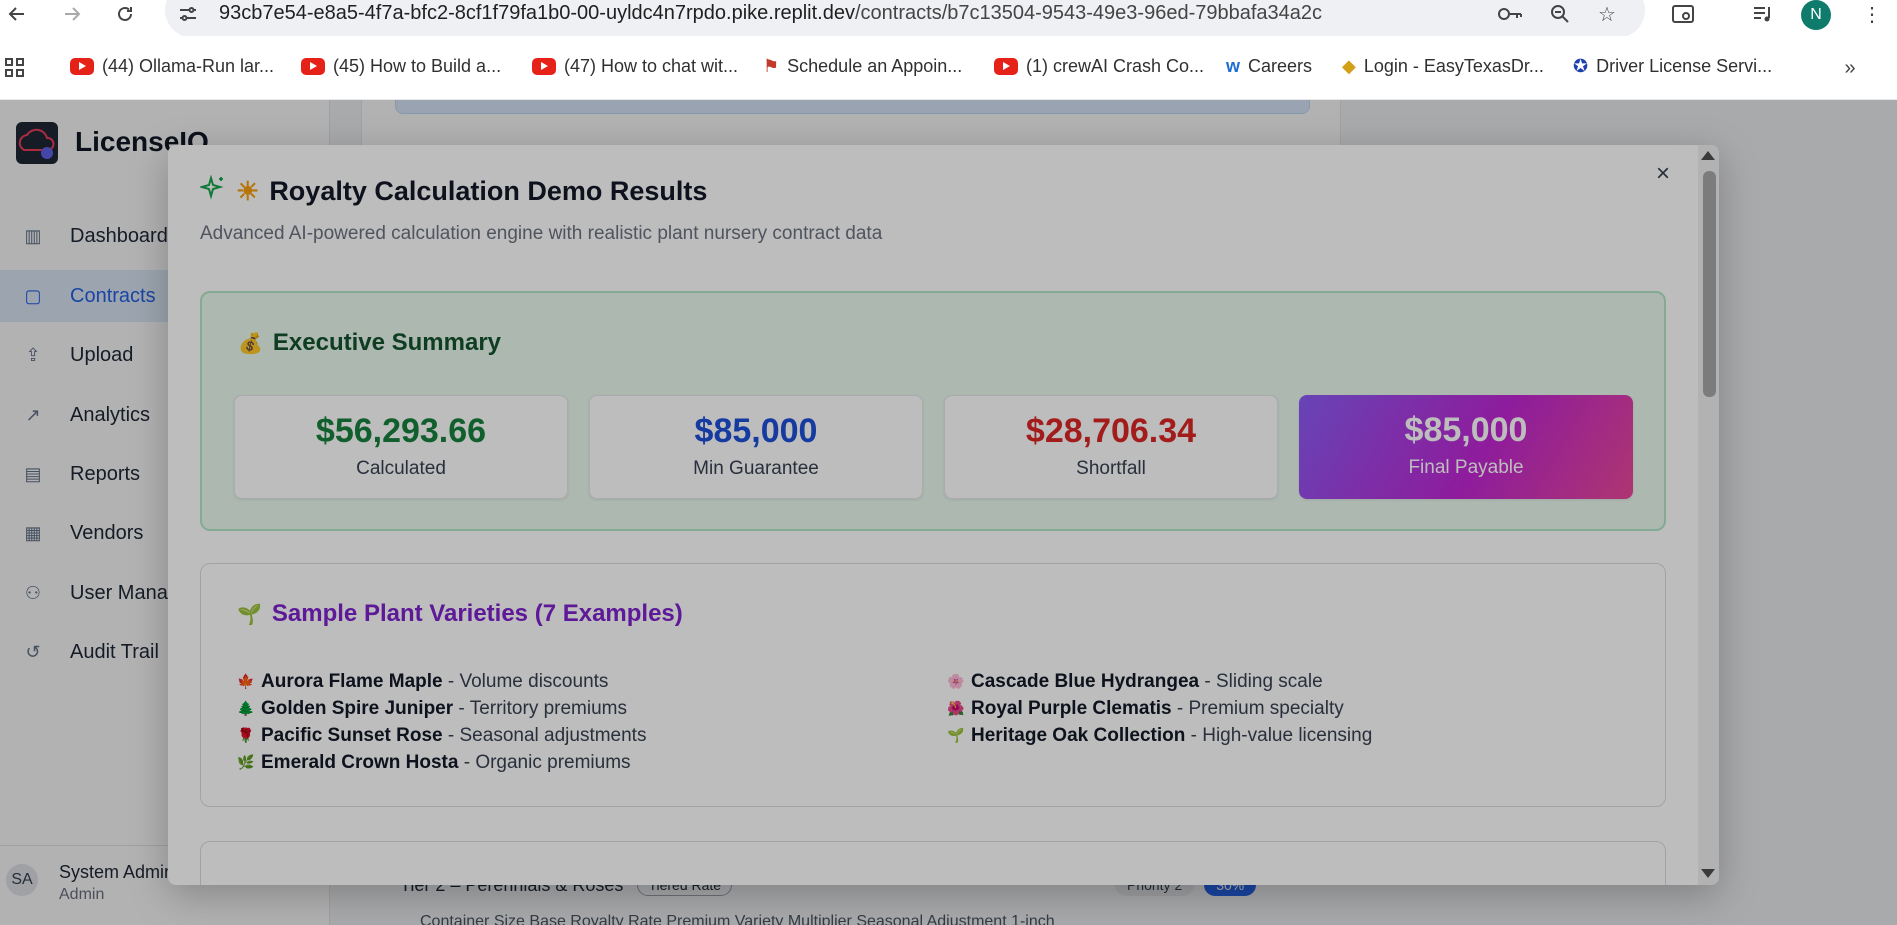 This screenshot has width=1897, height=925. Describe the element at coordinates (1709, 284) in the screenshot. I see `scrollbar-thumb` at that location.